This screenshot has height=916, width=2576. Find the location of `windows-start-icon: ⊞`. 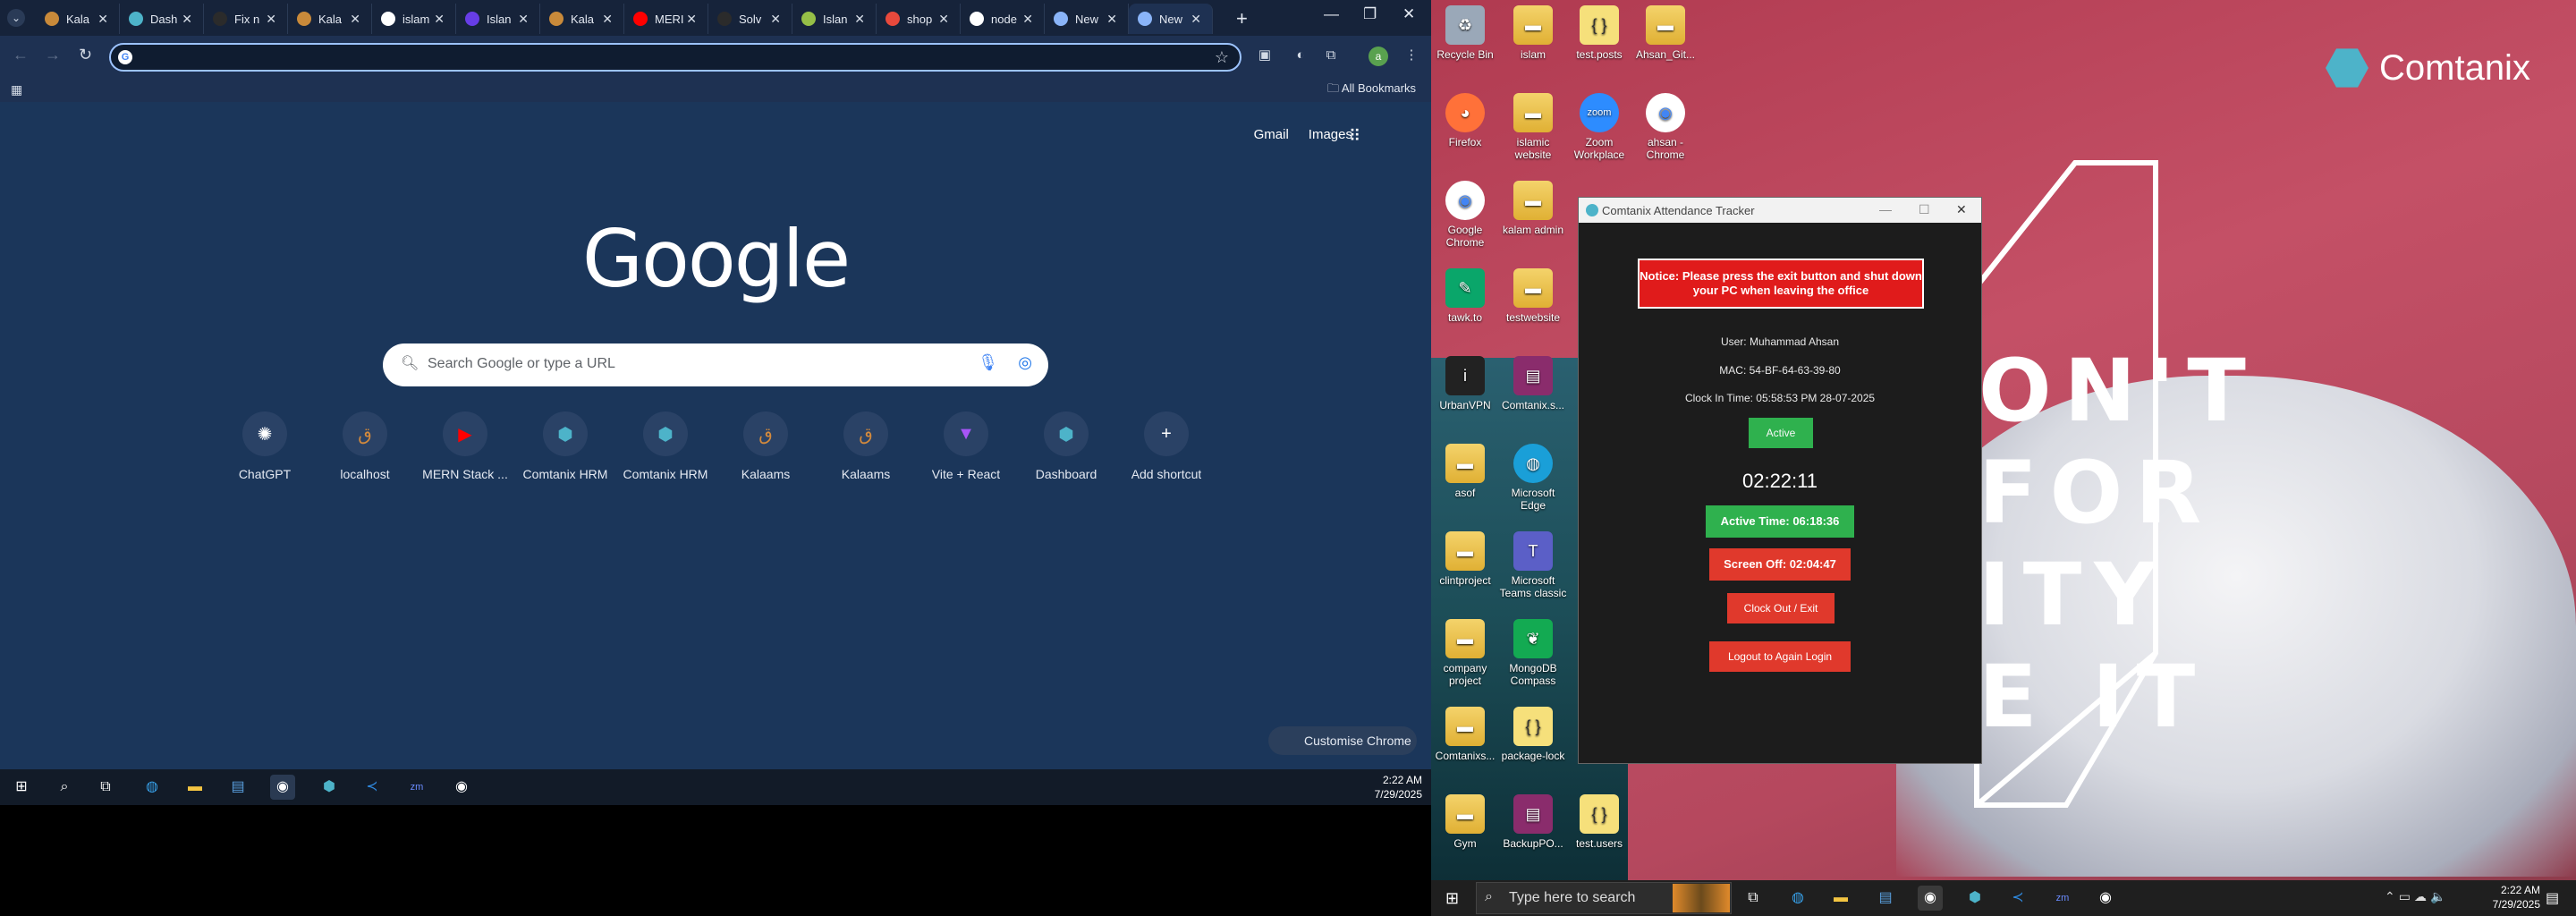

windows-start-icon: ⊞ is located at coordinates (21, 787).